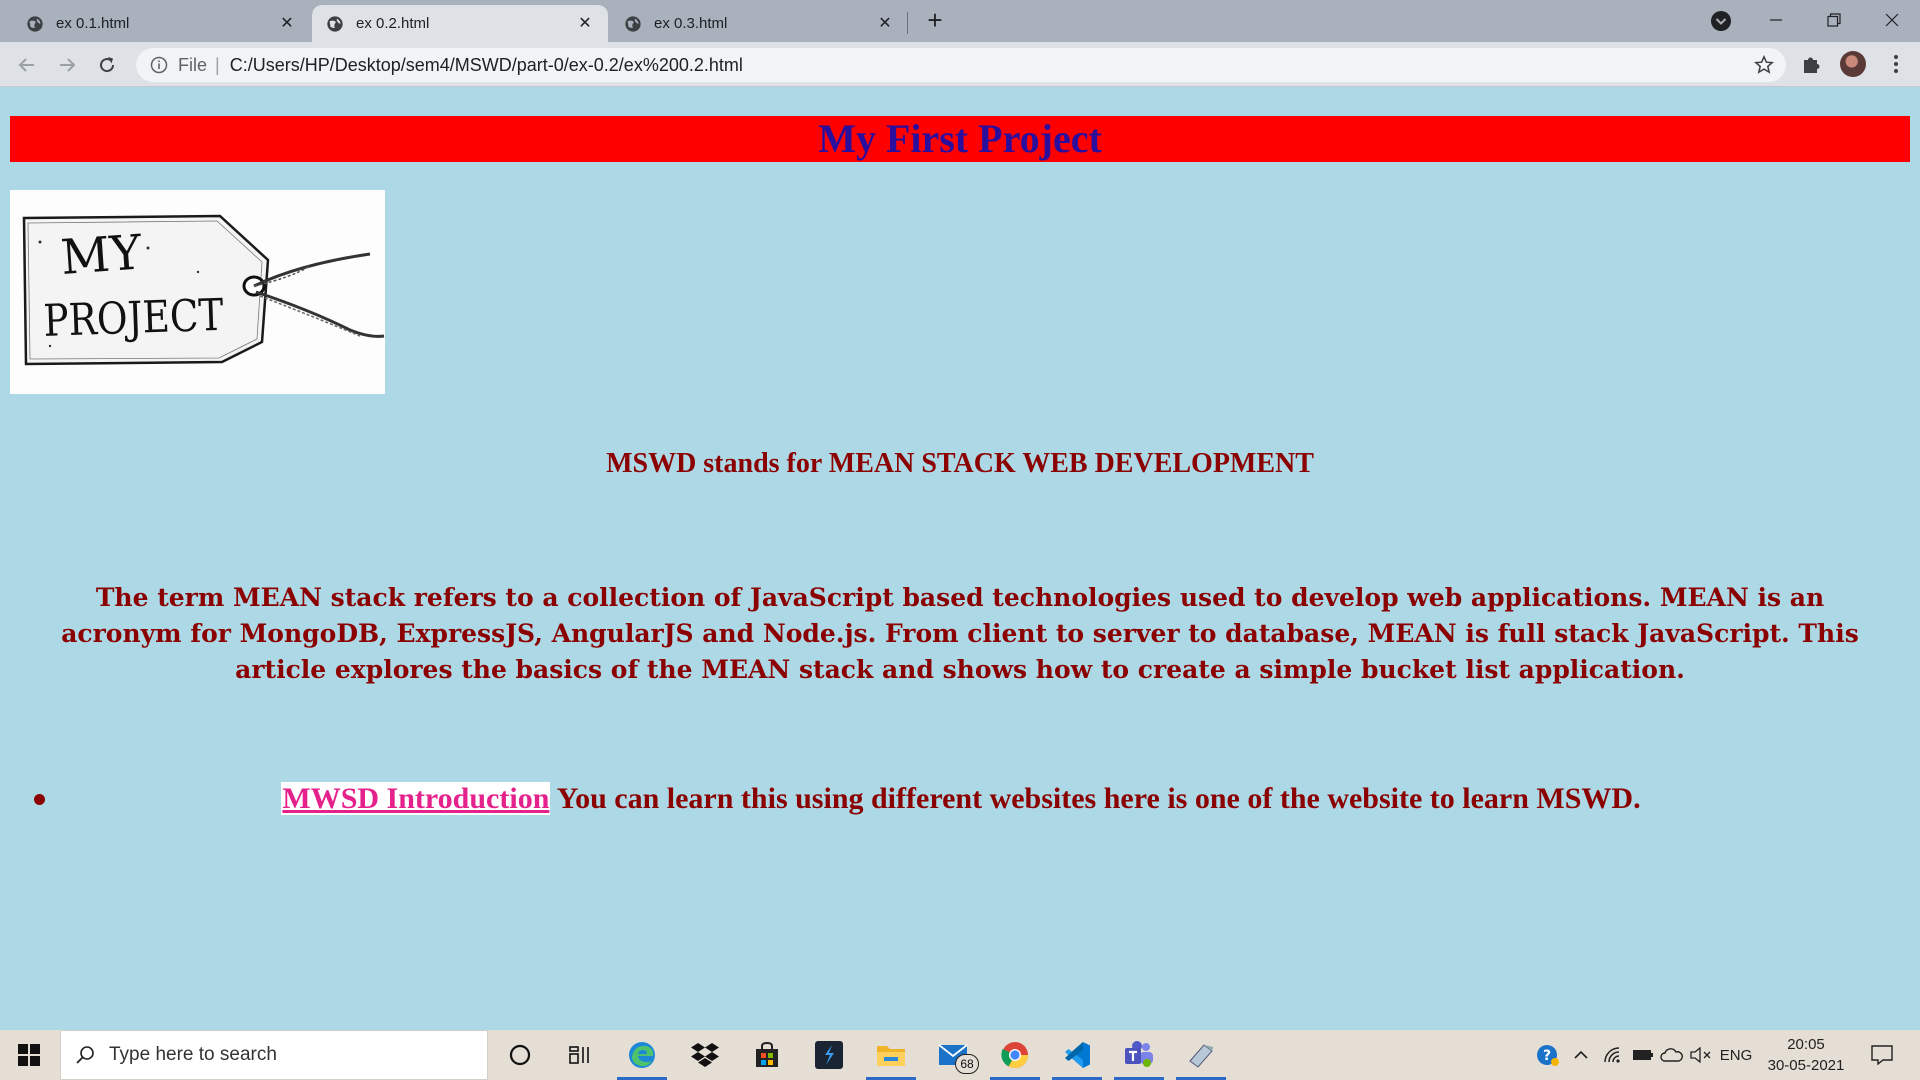 The width and height of the screenshot is (1920, 1080). What do you see at coordinates (460, 23) in the screenshot?
I see `tab-ex-0-2: ex 0.2.html ✕` at bounding box center [460, 23].